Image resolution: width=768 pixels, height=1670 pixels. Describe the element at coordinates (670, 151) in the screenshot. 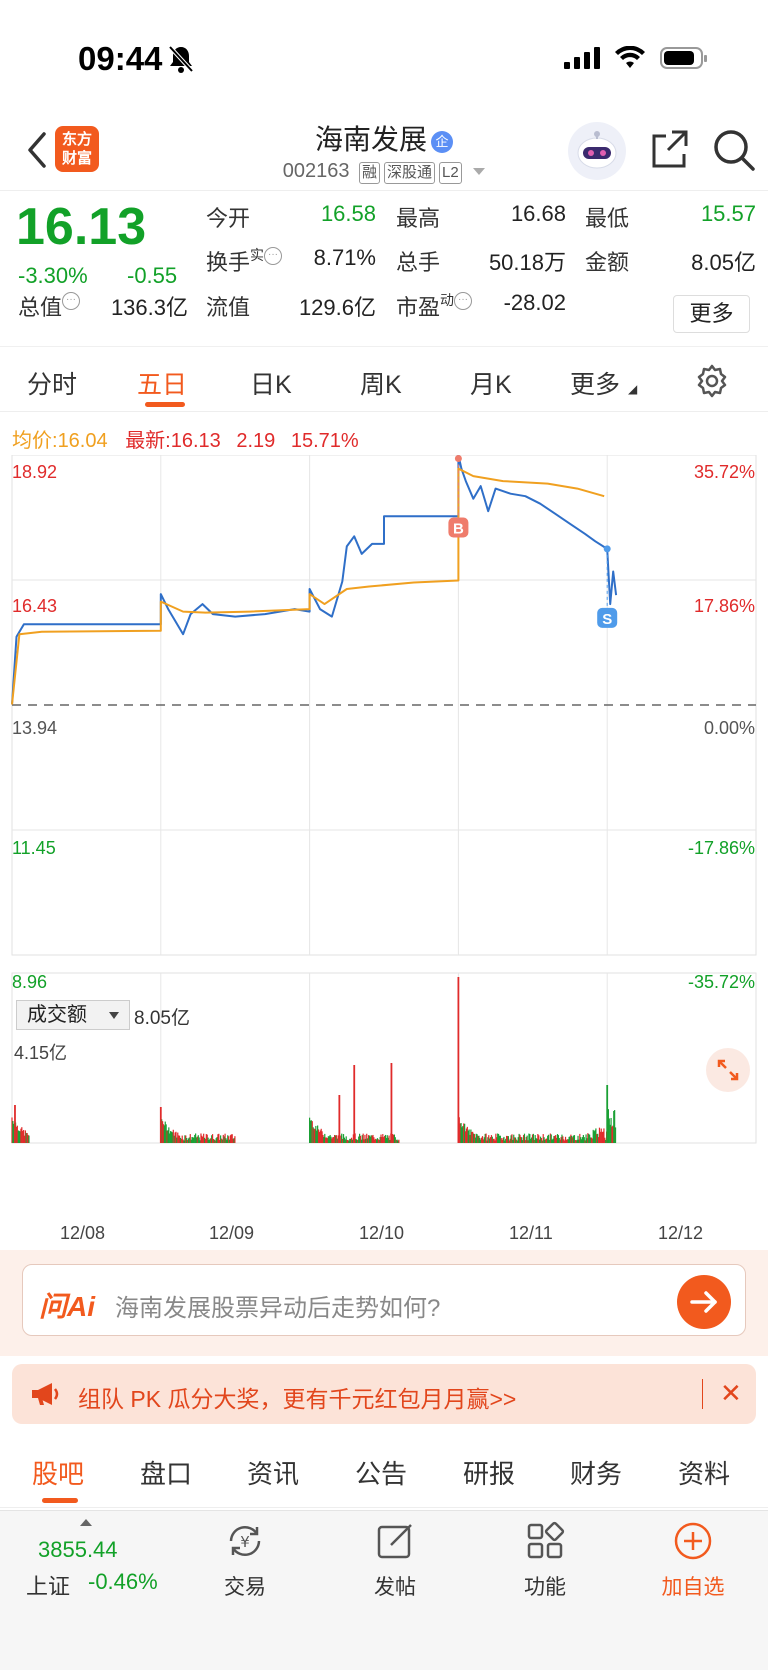

I see `share-icon` at that location.